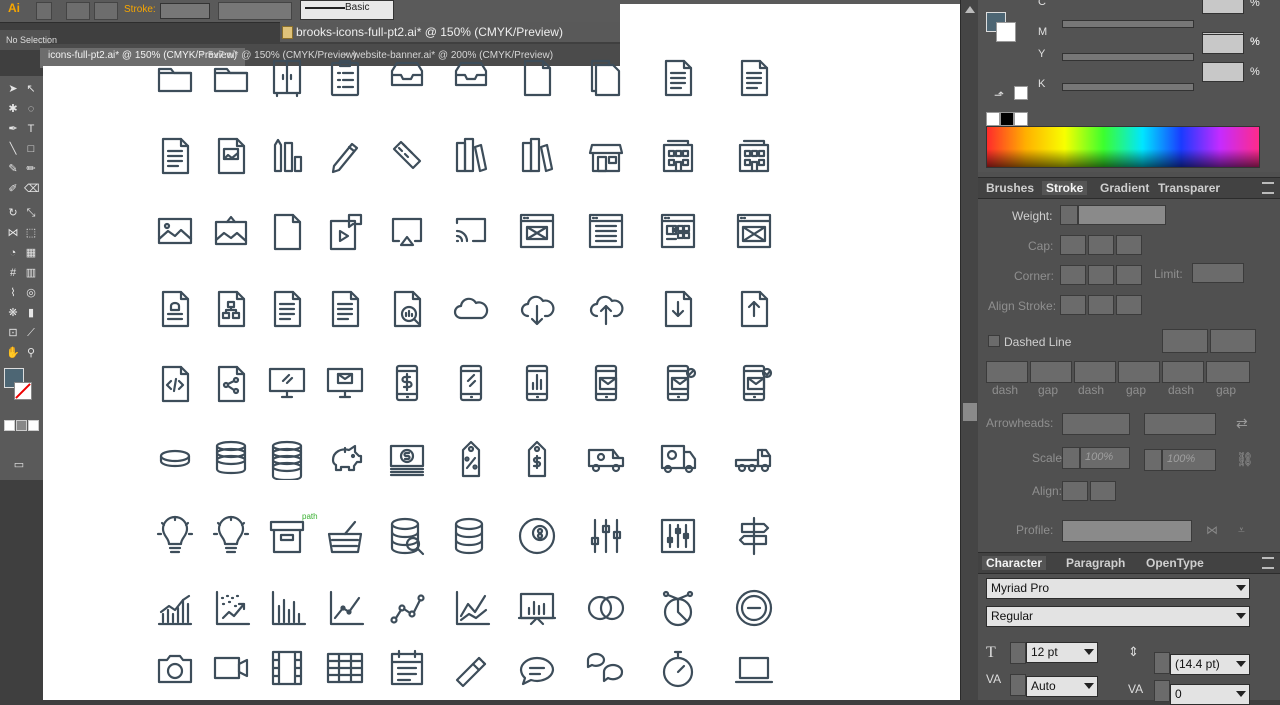  What do you see at coordinates (345, 231) in the screenshot?
I see `video-message-icon` at bounding box center [345, 231].